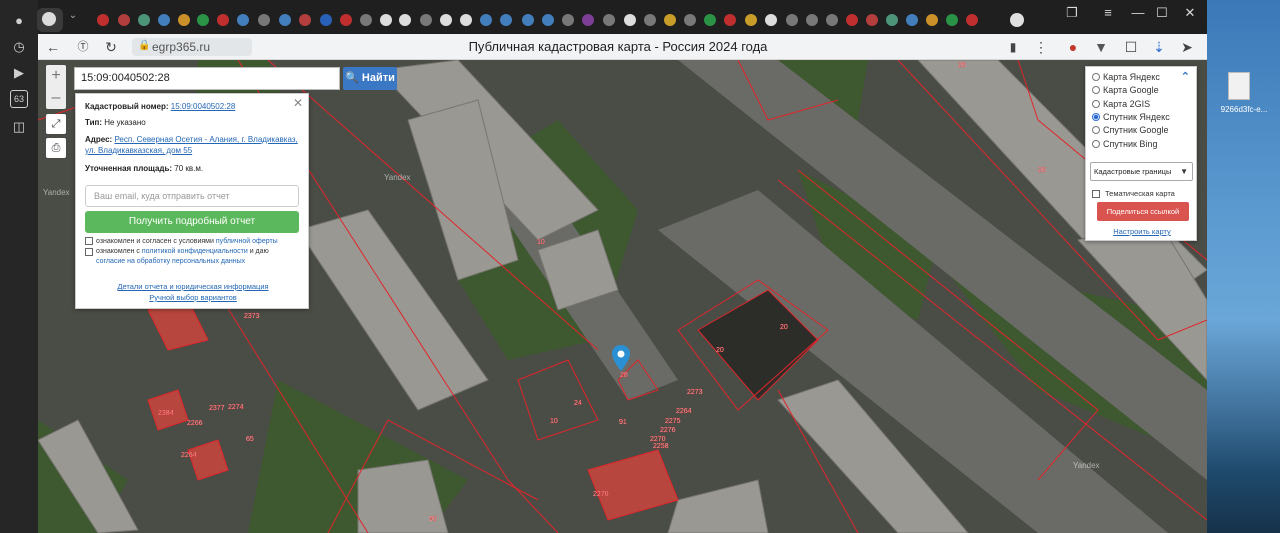 The height and width of the screenshot is (533, 1280). What do you see at coordinates (661, 446) in the screenshot?
I see `parcel-number-label: 2258` at bounding box center [661, 446].